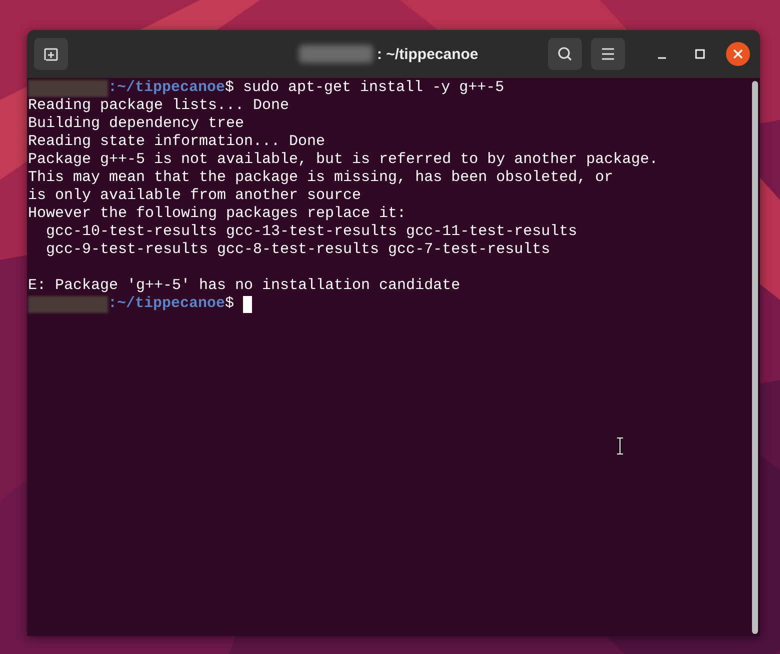 This screenshot has width=780, height=654. Describe the element at coordinates (311, 232) in the screenshot. I see `output-line: gcc-10-test-results gcc-13-test-results gcc-11-test-results` at that location.